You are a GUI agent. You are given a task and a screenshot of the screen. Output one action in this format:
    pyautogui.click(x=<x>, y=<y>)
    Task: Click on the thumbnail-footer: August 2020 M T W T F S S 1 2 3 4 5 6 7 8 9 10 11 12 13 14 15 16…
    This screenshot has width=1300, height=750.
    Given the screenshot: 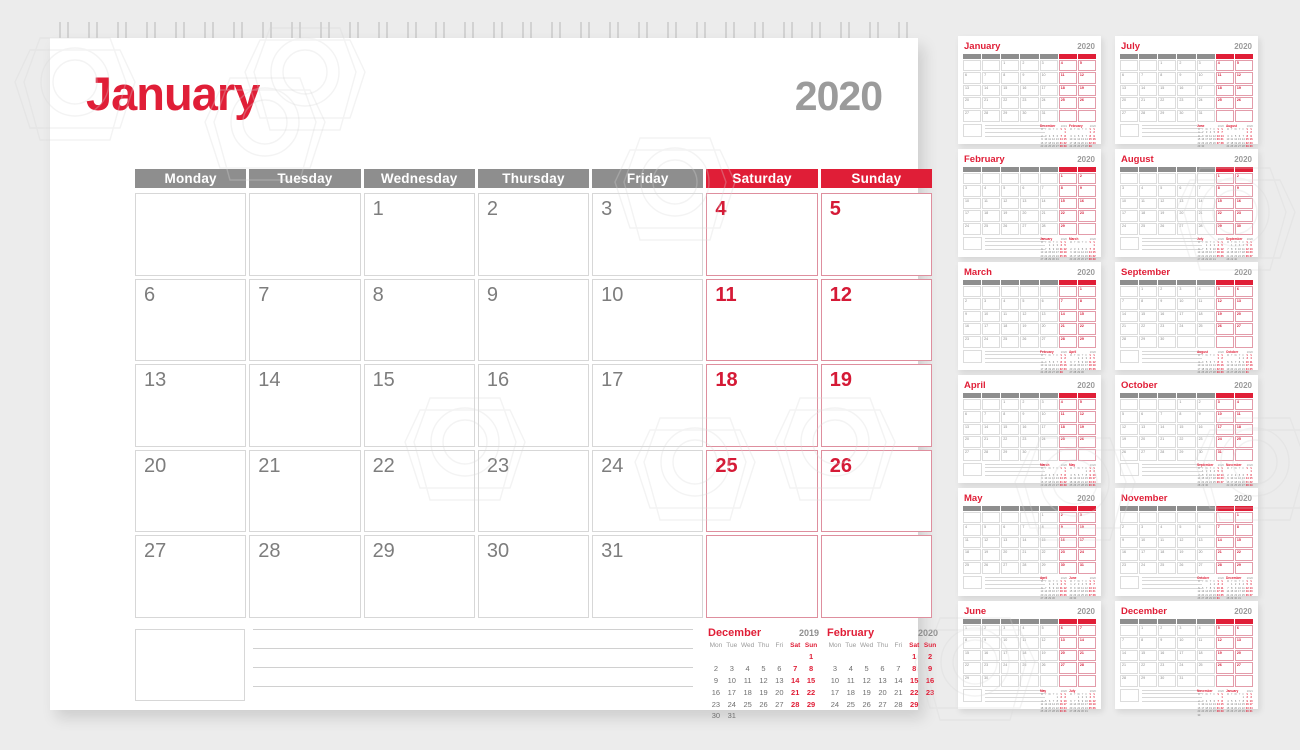 What is the action you would take?
    pyautogui.click(x=1186, y=363)
    